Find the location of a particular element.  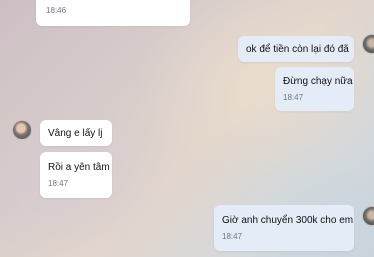

message-bubble-sent: Đừng chạy nữa 18:47 is located at coordinates (314, 89).